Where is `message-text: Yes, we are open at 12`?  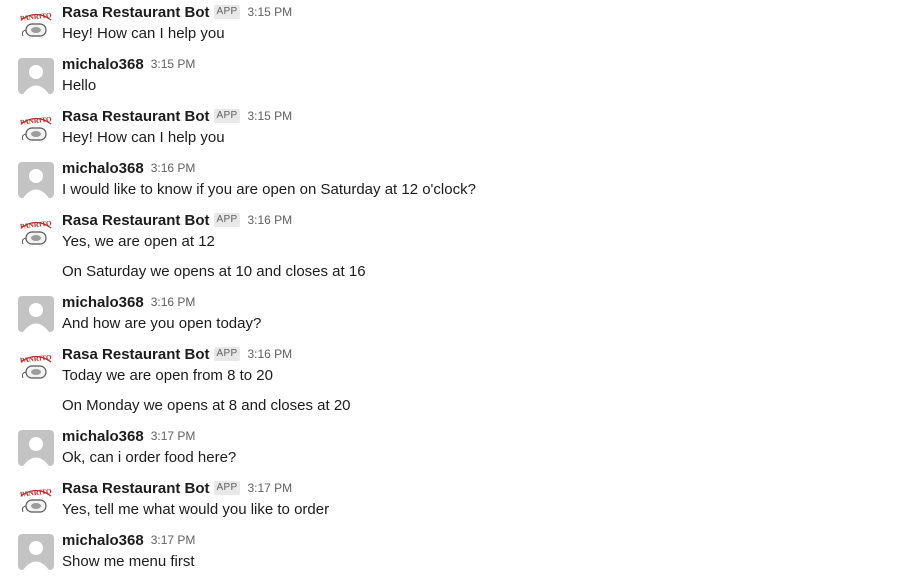 message-text: Yes, we are open at 12 is located at coordinates (138, 241).